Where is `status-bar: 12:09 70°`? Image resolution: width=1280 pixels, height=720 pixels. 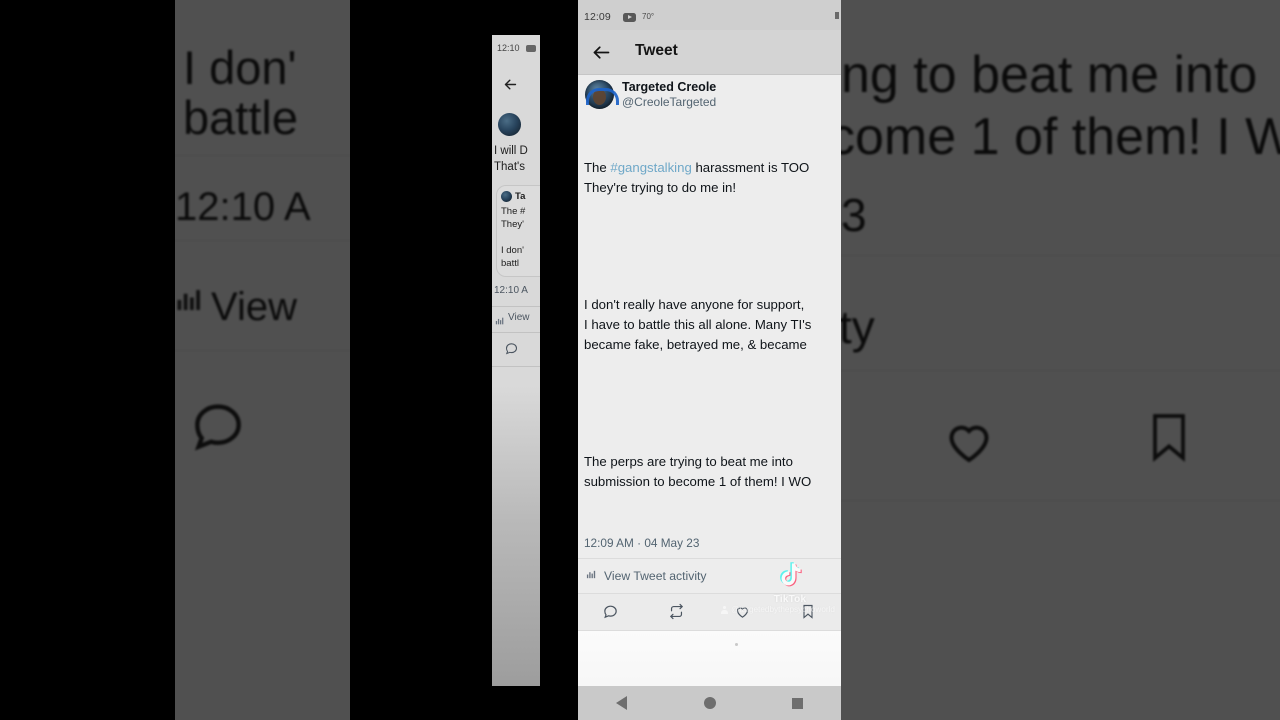 status-bar: 12:09 70° is located at coordinates (709, 15).